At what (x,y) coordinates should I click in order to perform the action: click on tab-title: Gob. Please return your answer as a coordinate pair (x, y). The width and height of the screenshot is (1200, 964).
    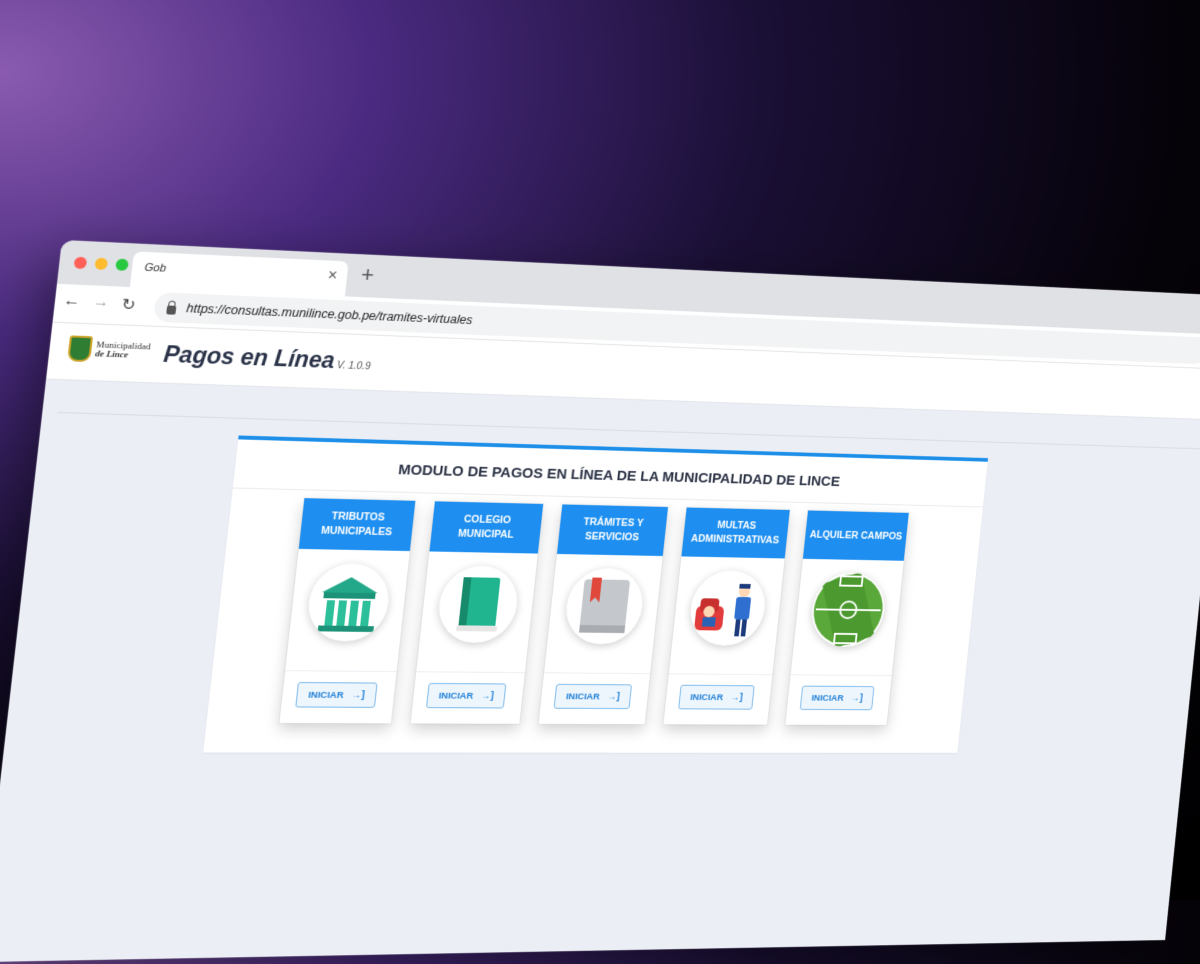
    Looking at the image, I should click on (155, 268).